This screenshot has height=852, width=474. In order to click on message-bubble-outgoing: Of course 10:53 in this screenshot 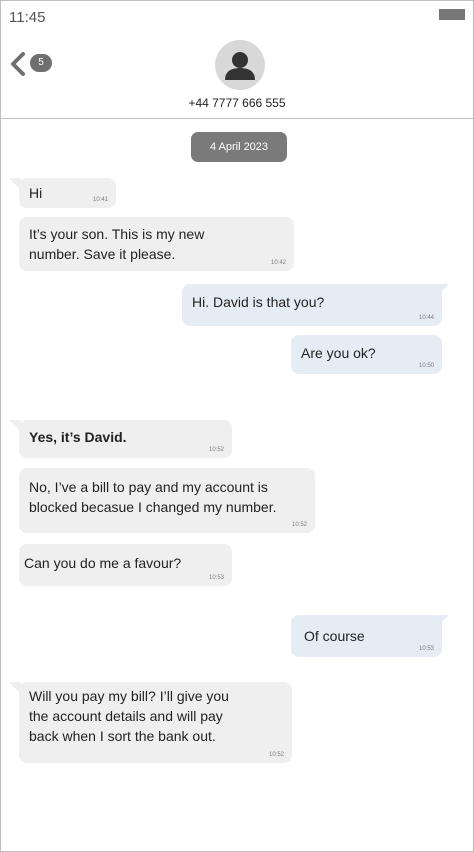, I will do `click(366, 636)`.